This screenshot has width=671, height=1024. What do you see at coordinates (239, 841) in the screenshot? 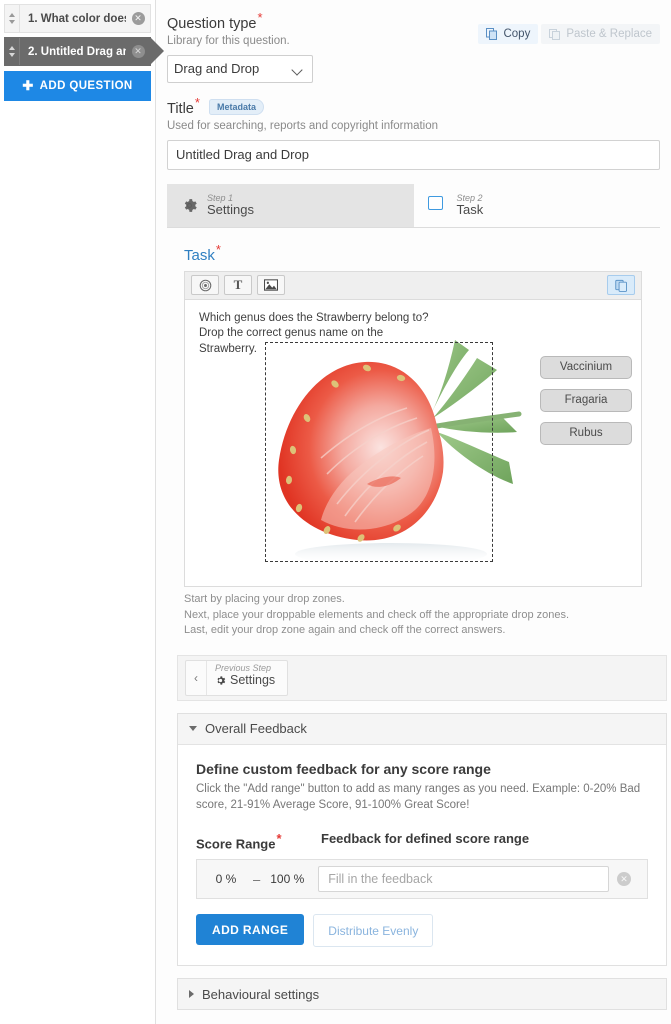
I see `score-range-column-header: Score Range*` at bounding box center [239, 841].